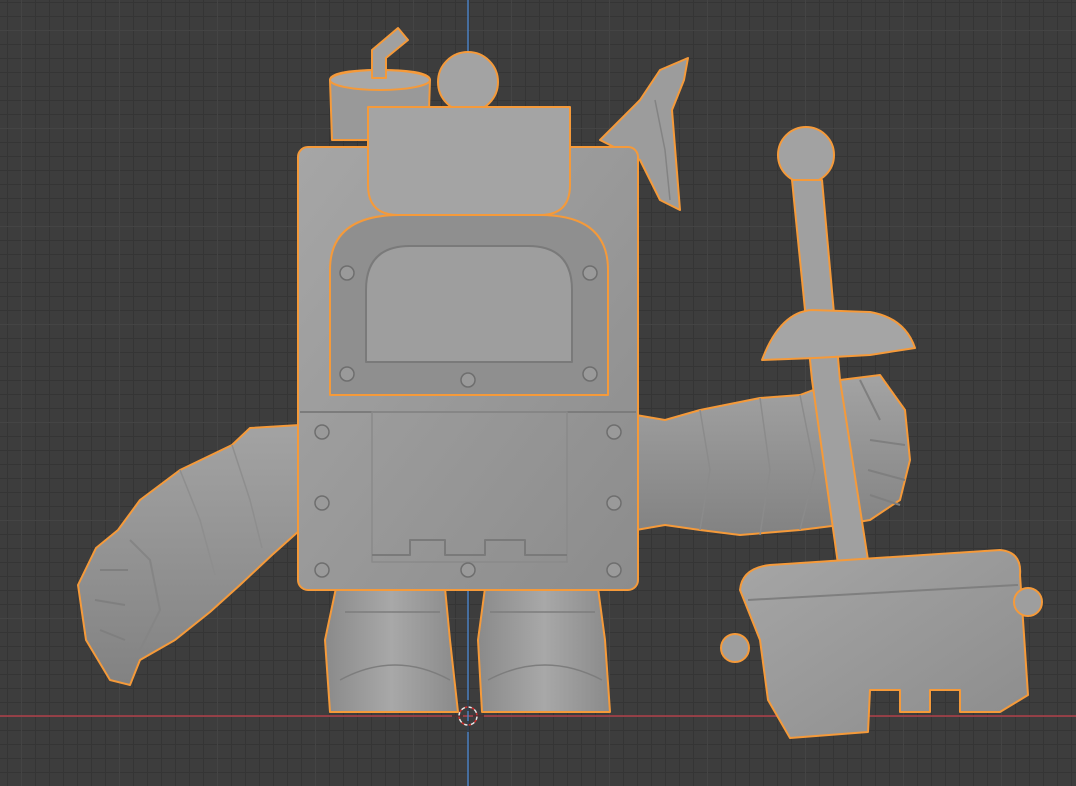 The height and width of the screenshot is (786, 1076). Describe the element at coordinates (468, 82) in the screenshot. I see `top-knob` at that location.